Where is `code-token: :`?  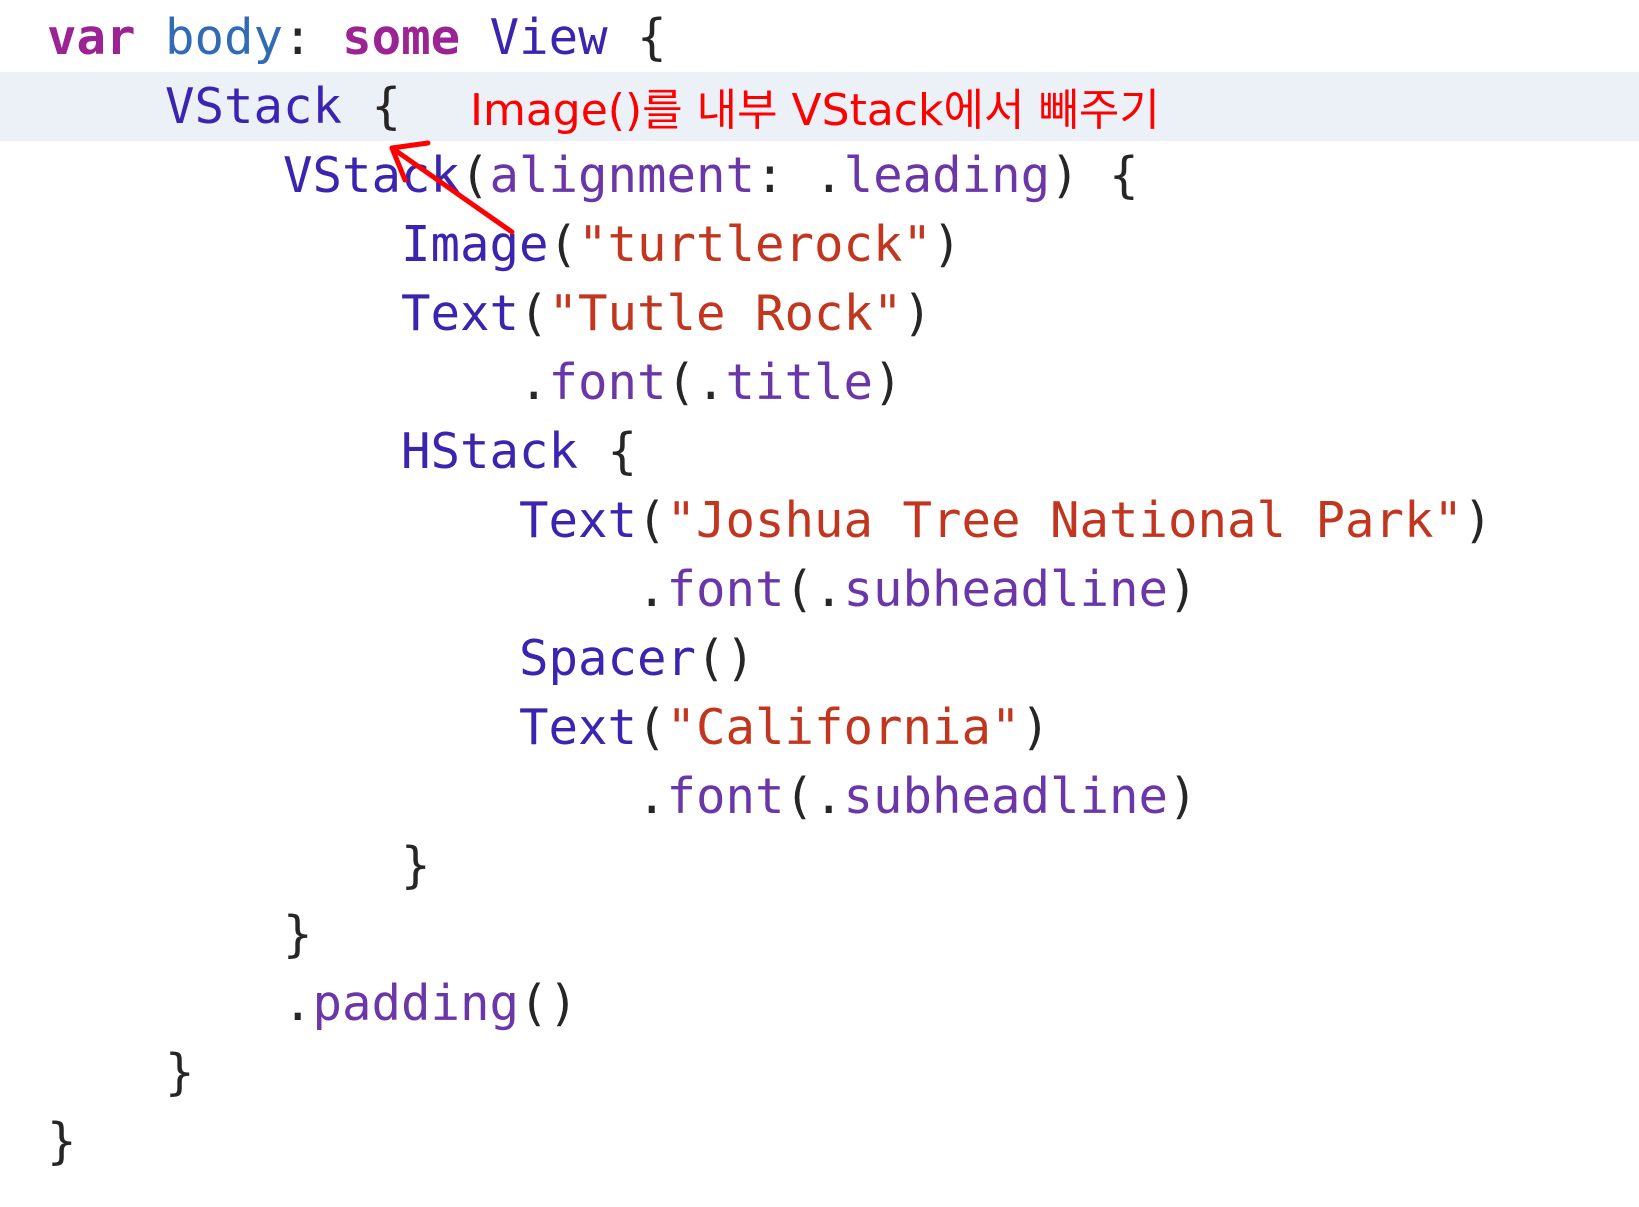 code-token: : is located at coordinates (313, 37).